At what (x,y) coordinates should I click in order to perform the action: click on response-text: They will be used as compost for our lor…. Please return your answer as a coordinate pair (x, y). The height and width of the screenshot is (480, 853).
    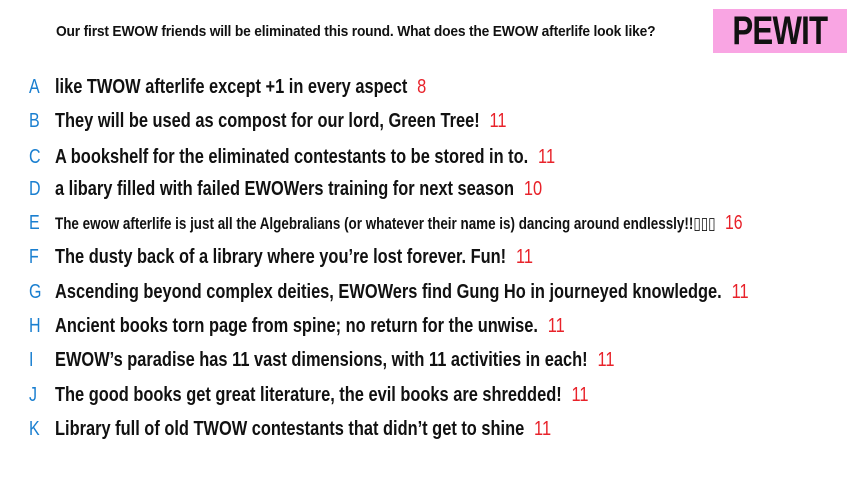
    Looking at the image, I should click on (281, 121).